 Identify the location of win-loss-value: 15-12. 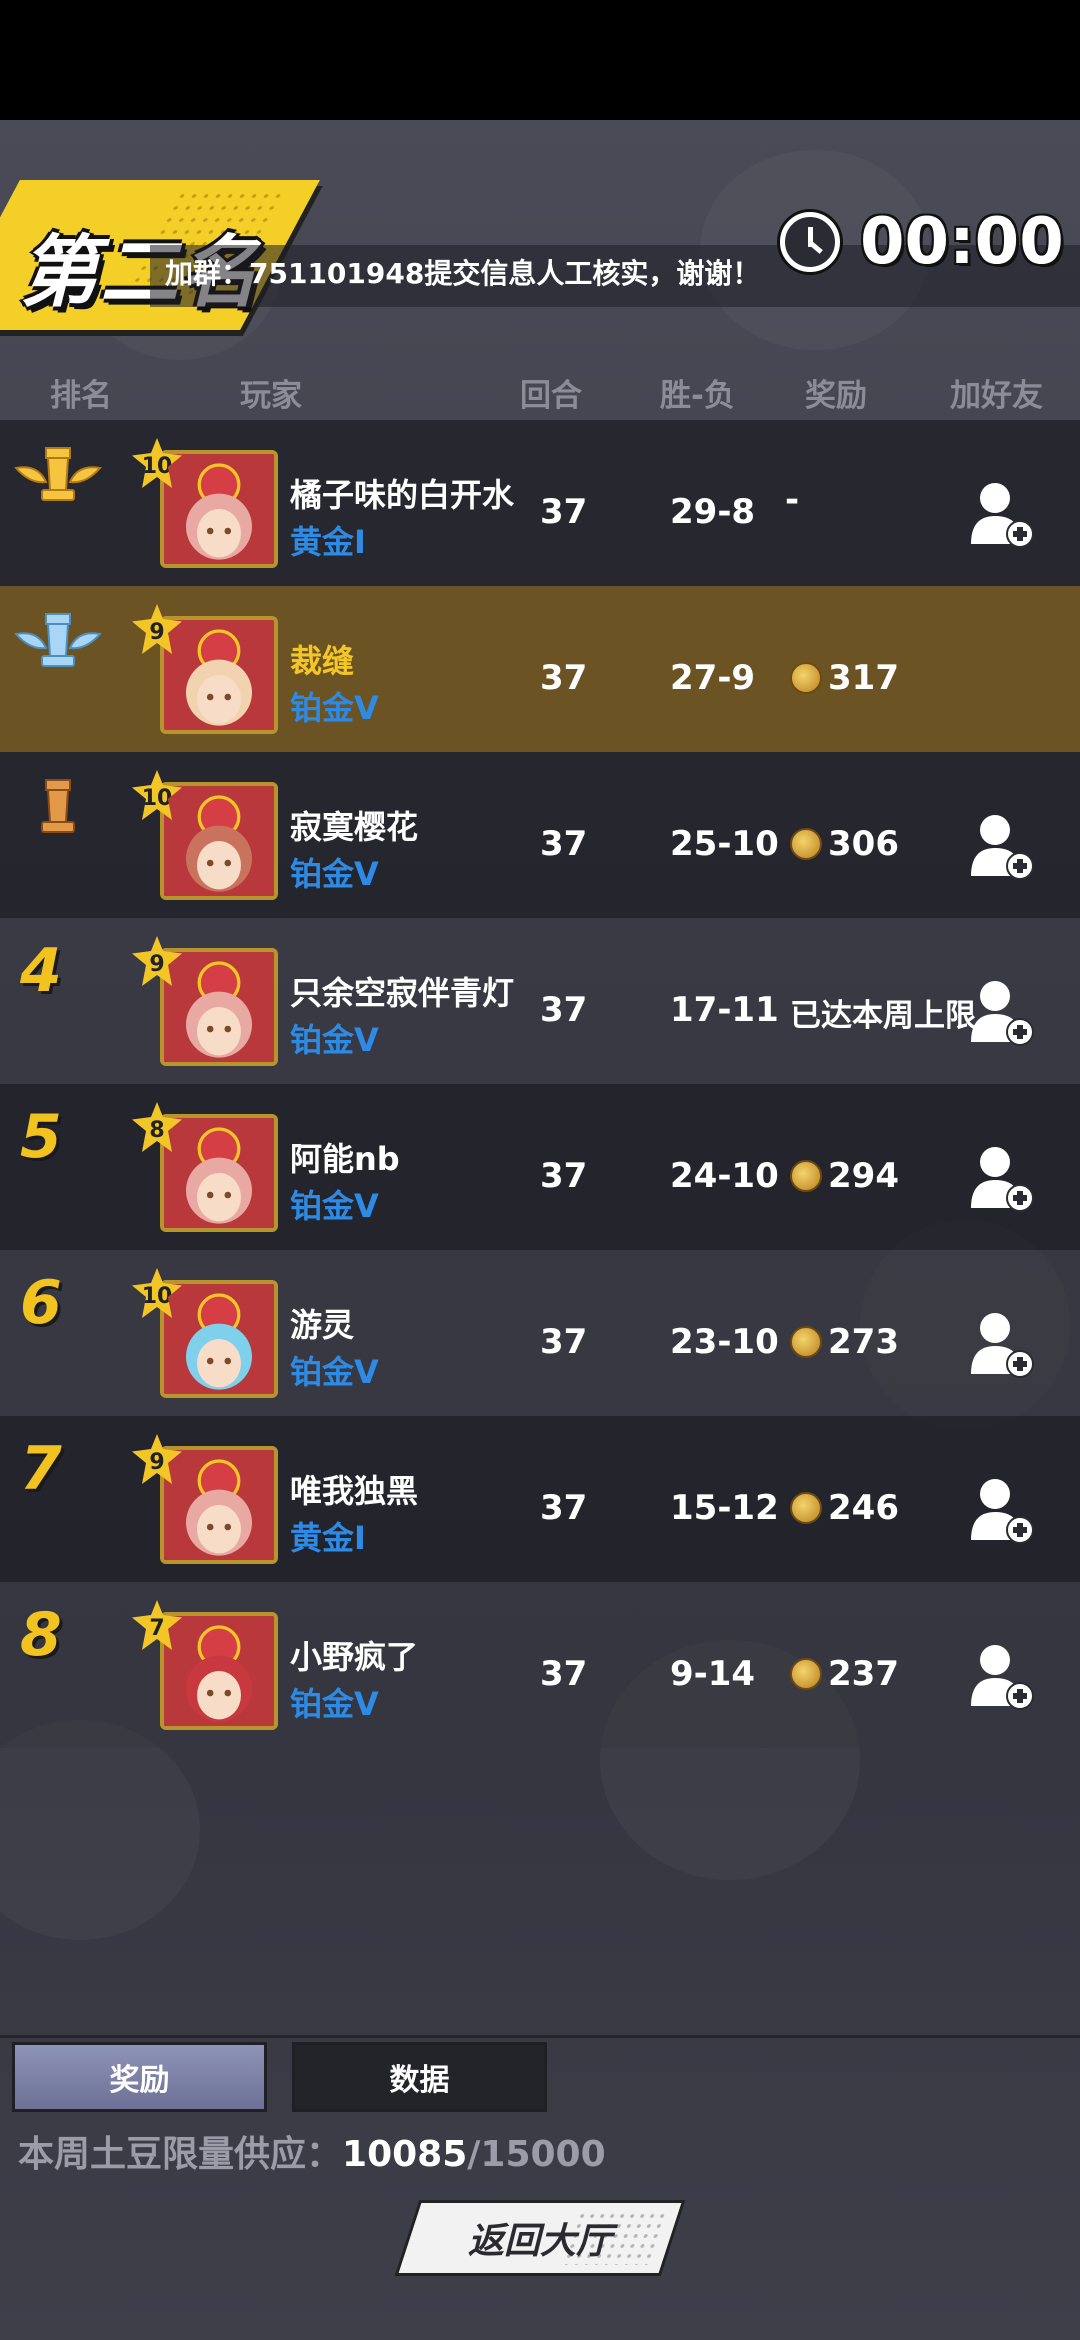
(724, 1508).